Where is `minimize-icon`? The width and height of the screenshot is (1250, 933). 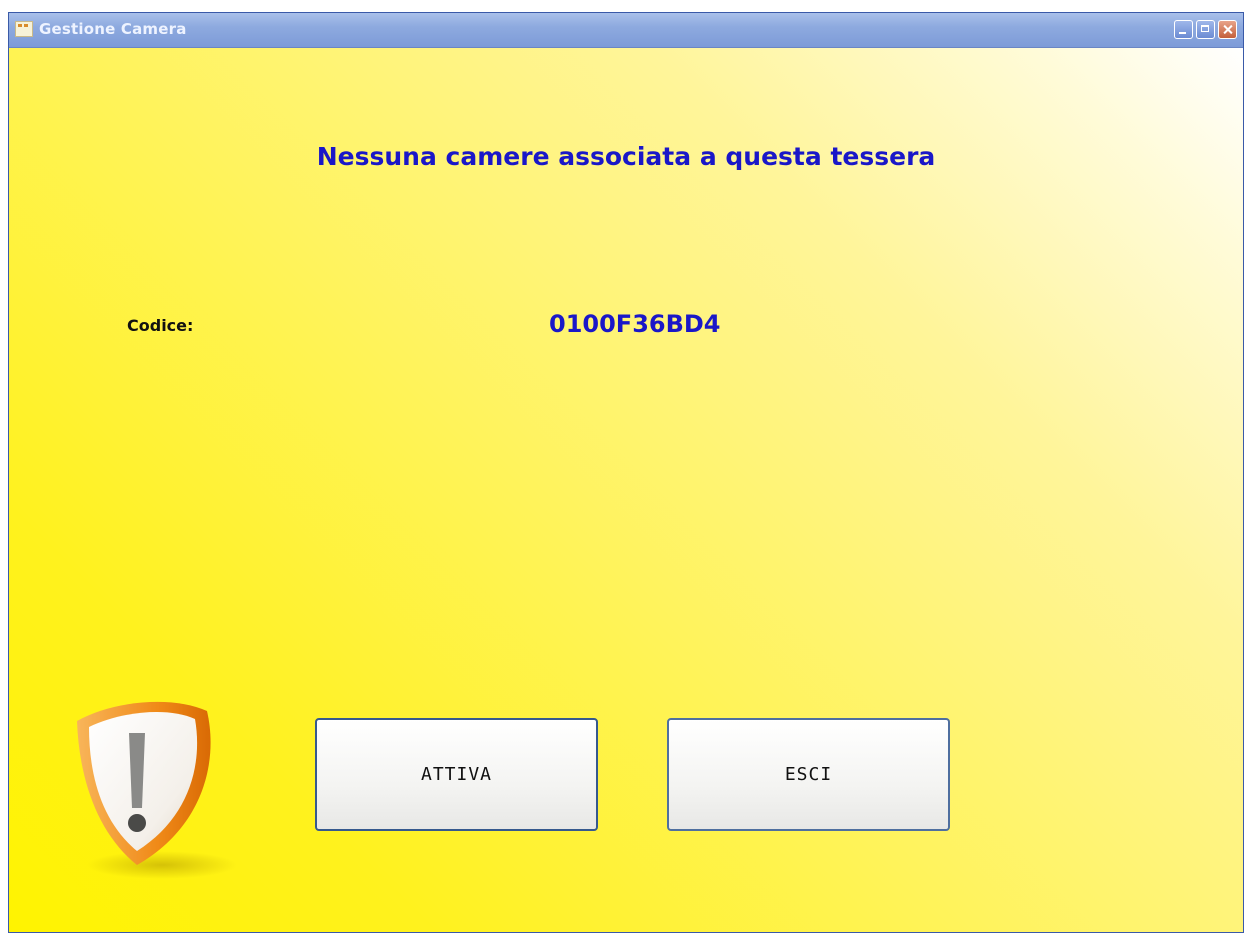
minimize-icon is located at coordinates (1183, 29).